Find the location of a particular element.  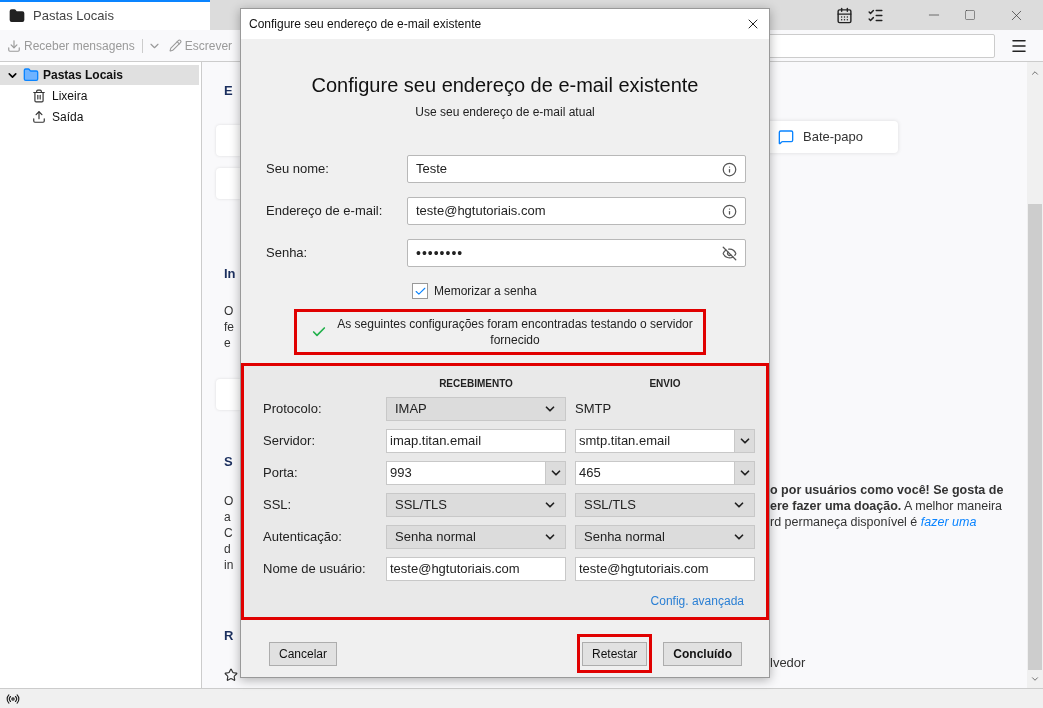

paragraph-line: d is located at coordinates (227, 549).